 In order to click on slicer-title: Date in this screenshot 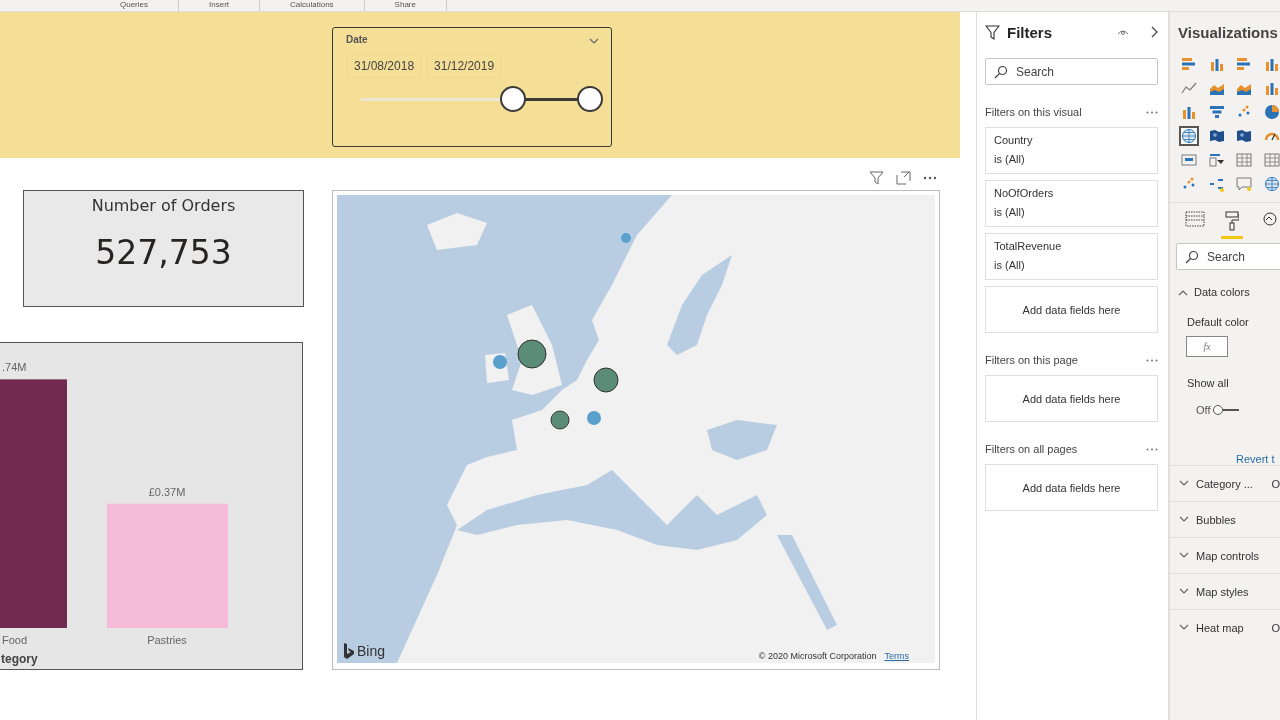, I will do `click(357, 39)`.